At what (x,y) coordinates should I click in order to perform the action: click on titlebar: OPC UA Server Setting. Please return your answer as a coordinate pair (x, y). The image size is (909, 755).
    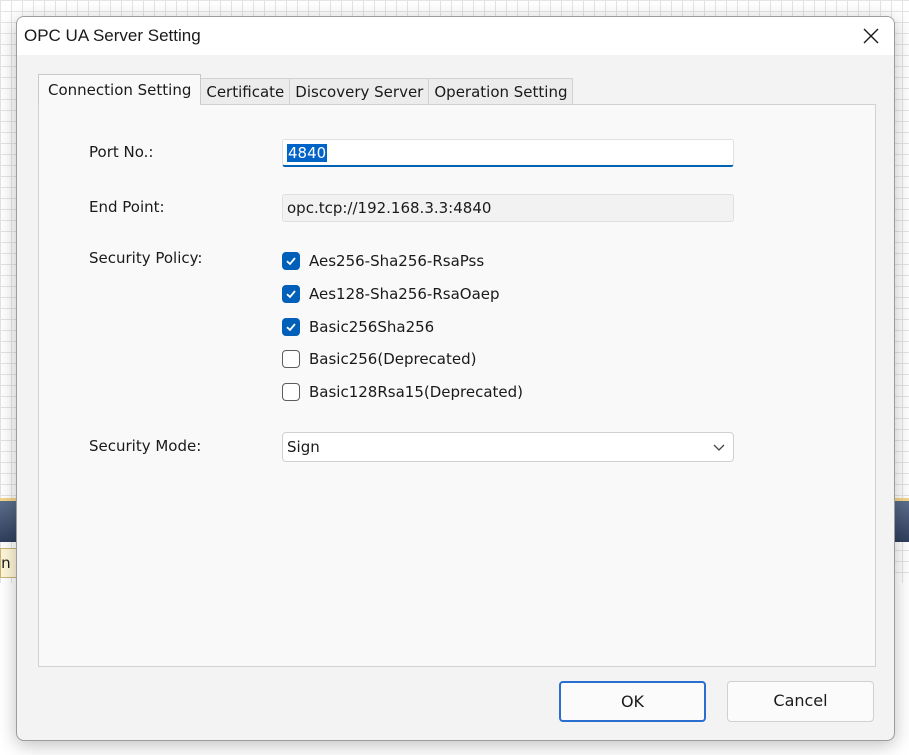
    Looking at the image, I should click on (455, 36).